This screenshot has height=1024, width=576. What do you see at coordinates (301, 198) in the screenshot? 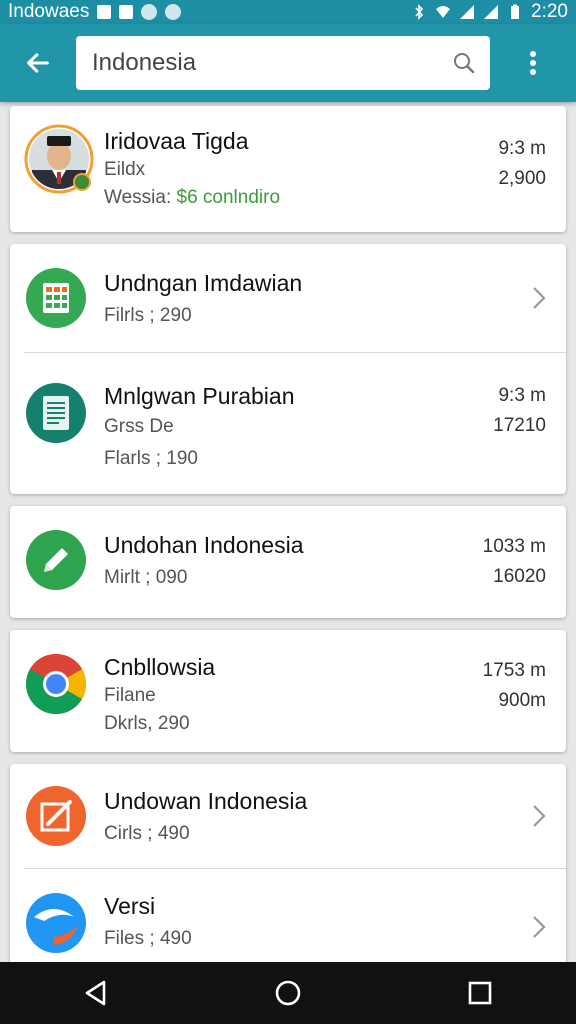
I see `result-detail: Wessia: $6 conlndiro` at bounding box center [301, 198].